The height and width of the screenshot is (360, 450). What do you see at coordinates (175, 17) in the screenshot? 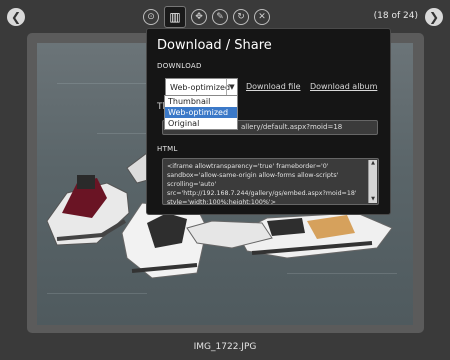
I see `download-share-icon: ▥` at bounding box center [175, 17].